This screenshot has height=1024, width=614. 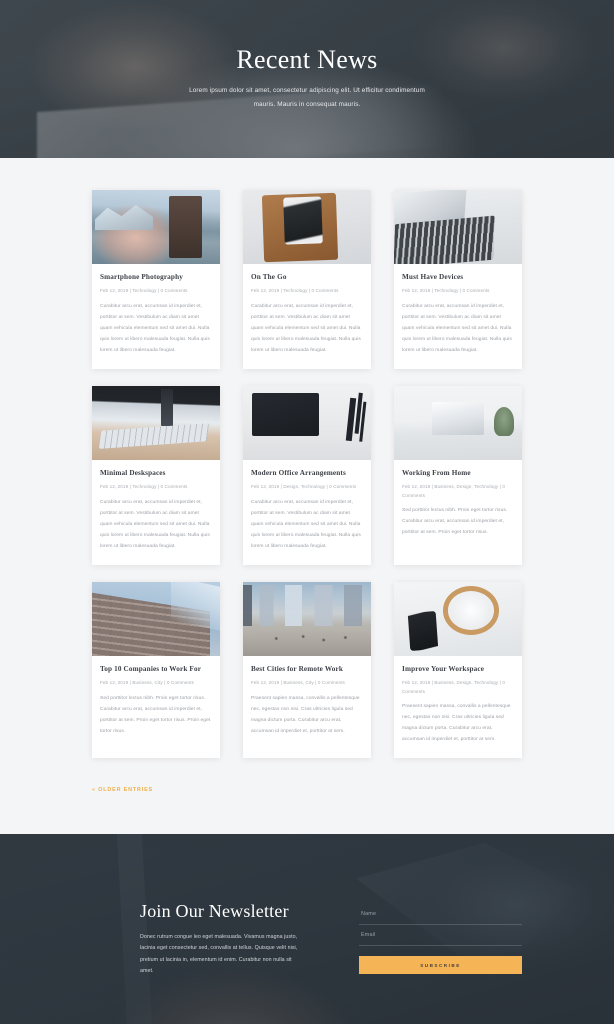 I want to click on page-title: Recent News, so click(x=307, y=59).